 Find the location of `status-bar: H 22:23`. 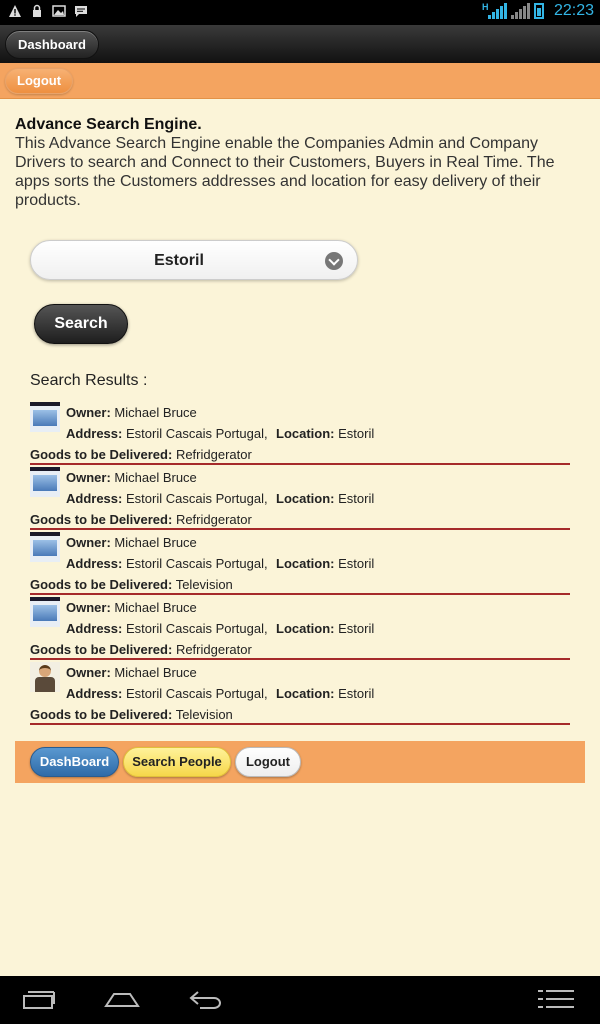

status-bar: H 22:23 is located at coordinates (300, 12).